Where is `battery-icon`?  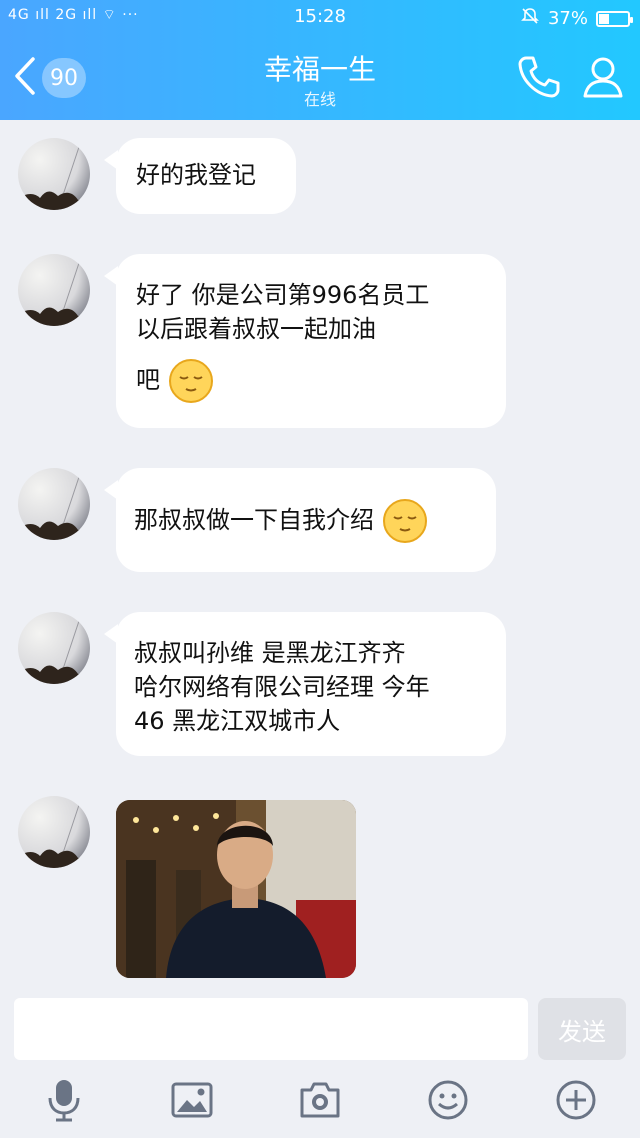
battery-icon is located at coordinates (614, 18).